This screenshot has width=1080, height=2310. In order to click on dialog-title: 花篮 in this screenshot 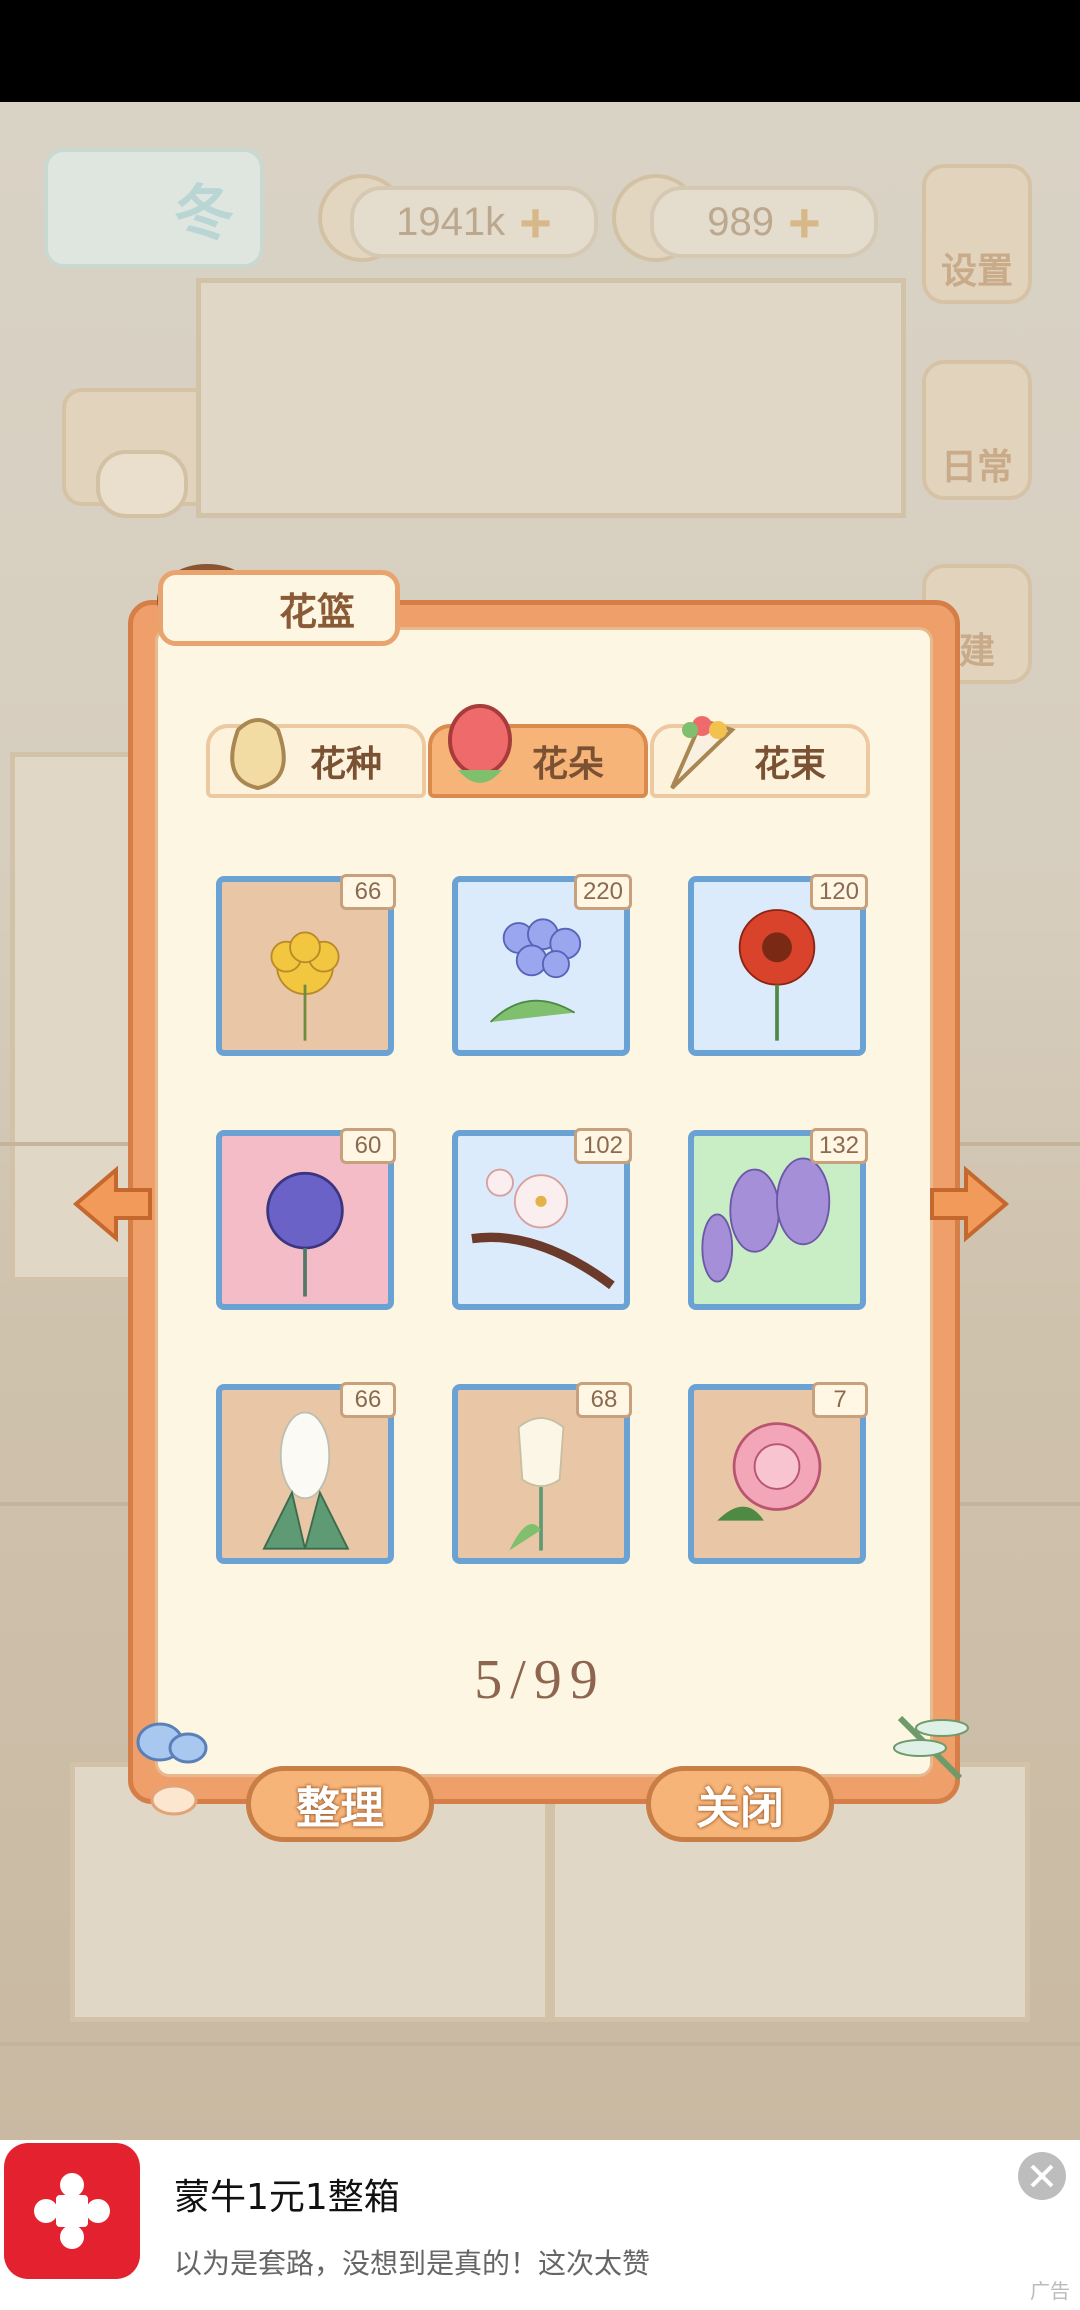, I will do `click(279, 608)`.